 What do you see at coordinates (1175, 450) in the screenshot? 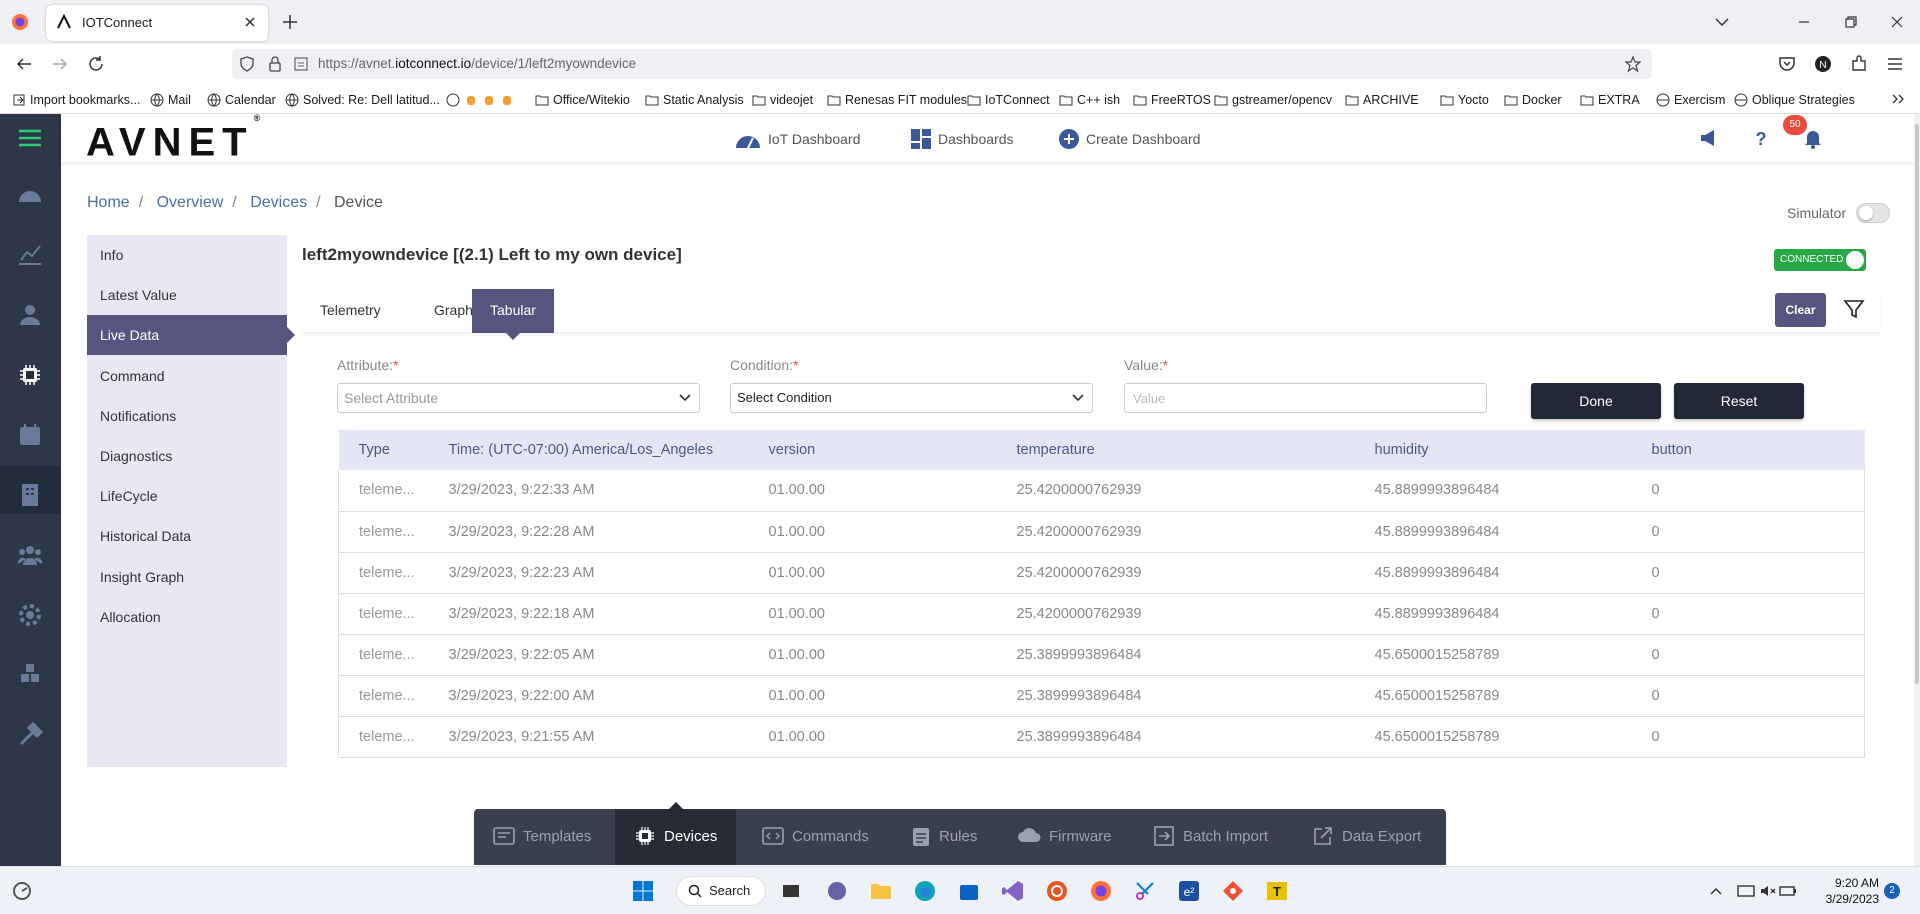
I see `column-header: temperature` at bounding box center [1175, 450].